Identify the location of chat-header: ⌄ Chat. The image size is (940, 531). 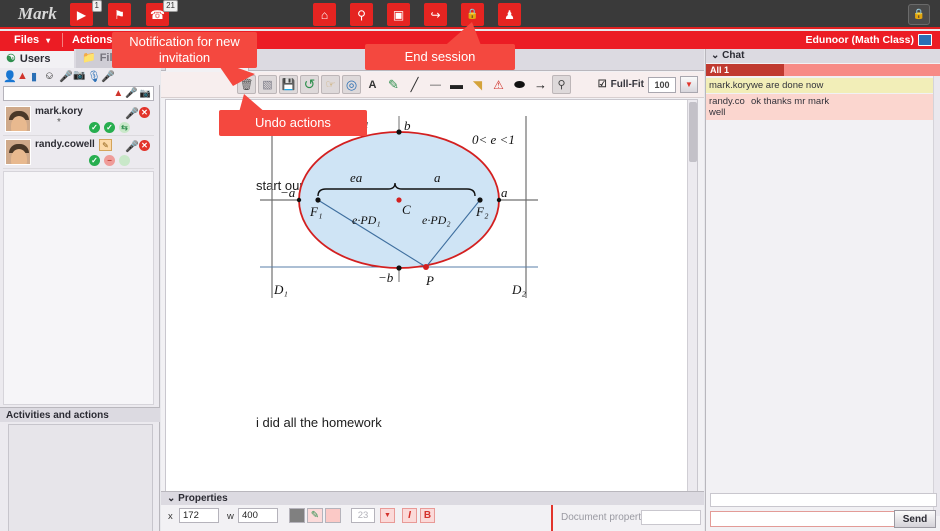
(823, 56).